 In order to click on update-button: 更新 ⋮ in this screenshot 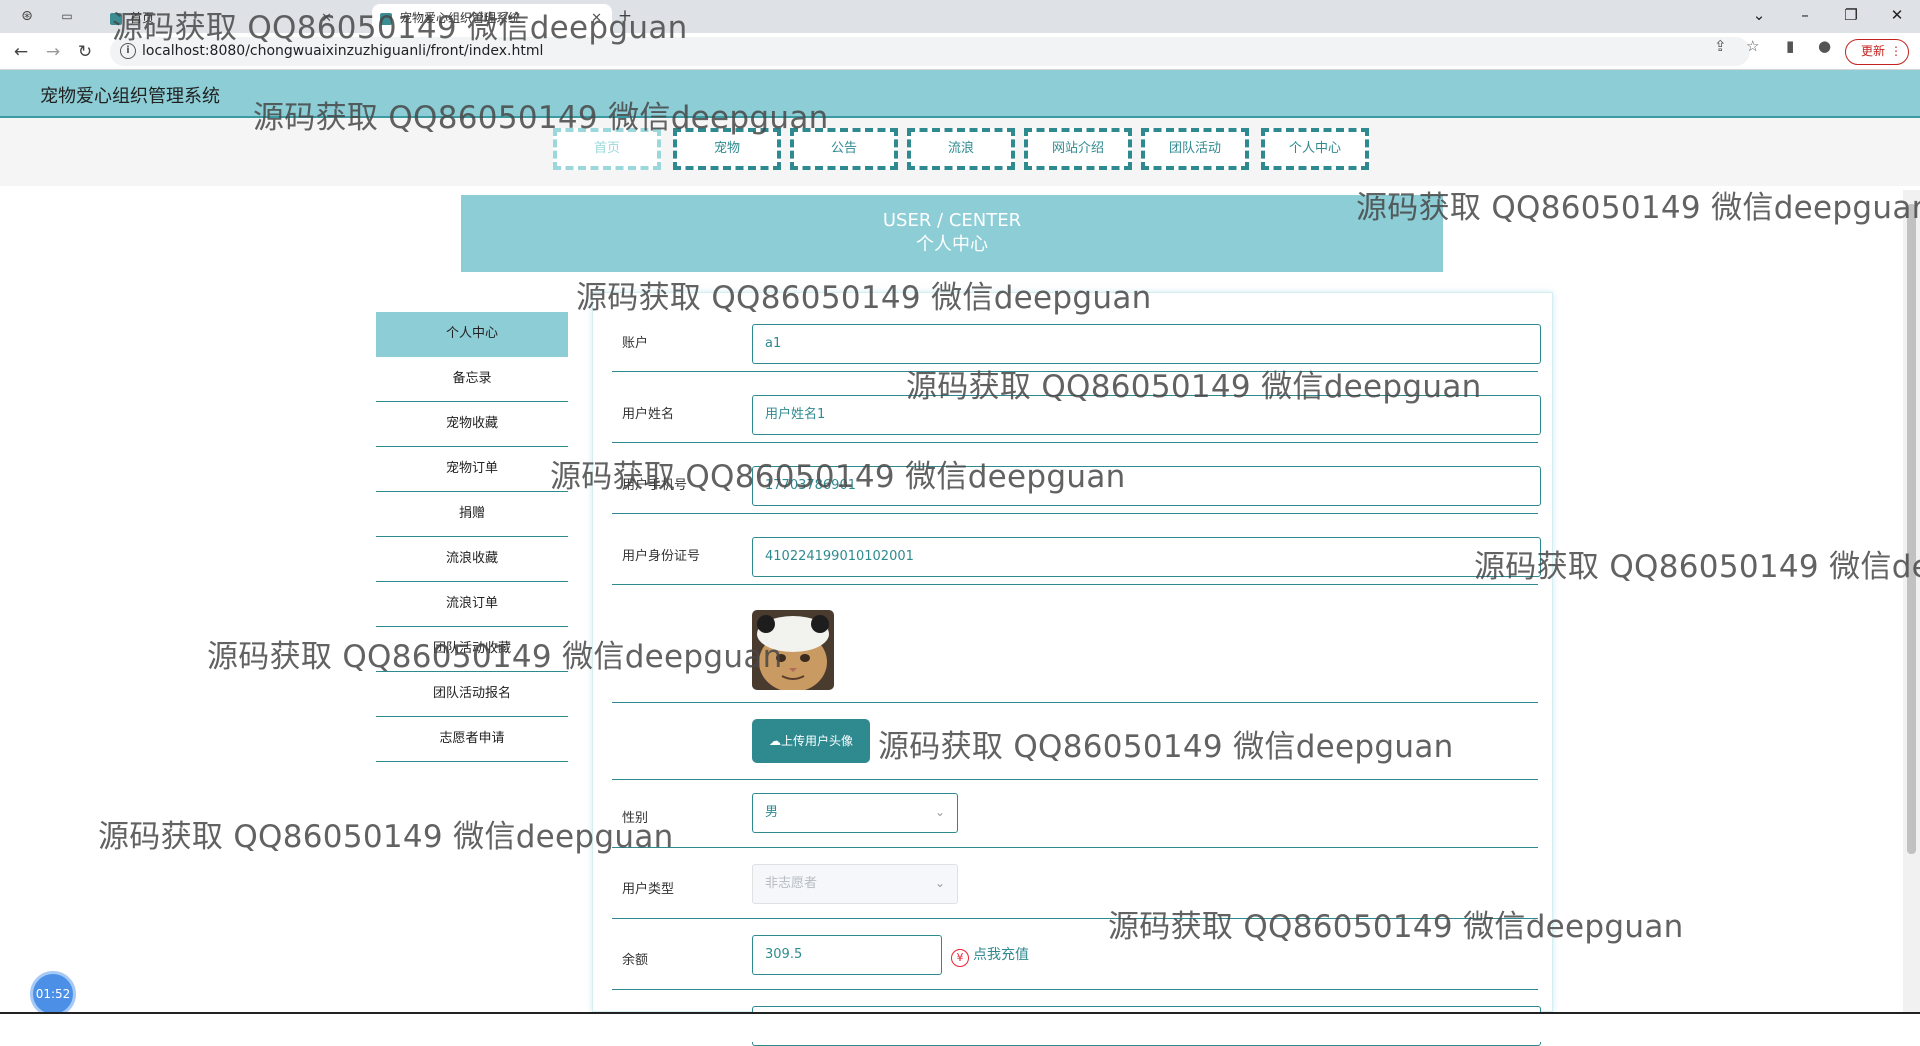, I will do `click(1877, 52)`.